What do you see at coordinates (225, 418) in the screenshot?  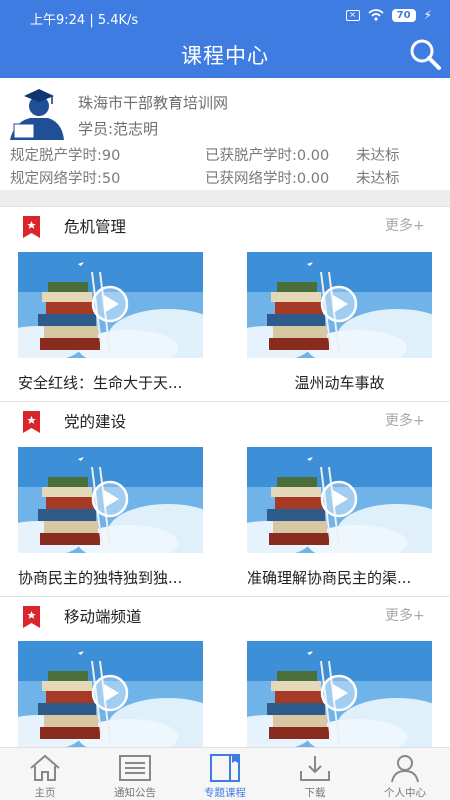 I see `section-header: 党的建设 更多+` at bounding box center [225, 418].